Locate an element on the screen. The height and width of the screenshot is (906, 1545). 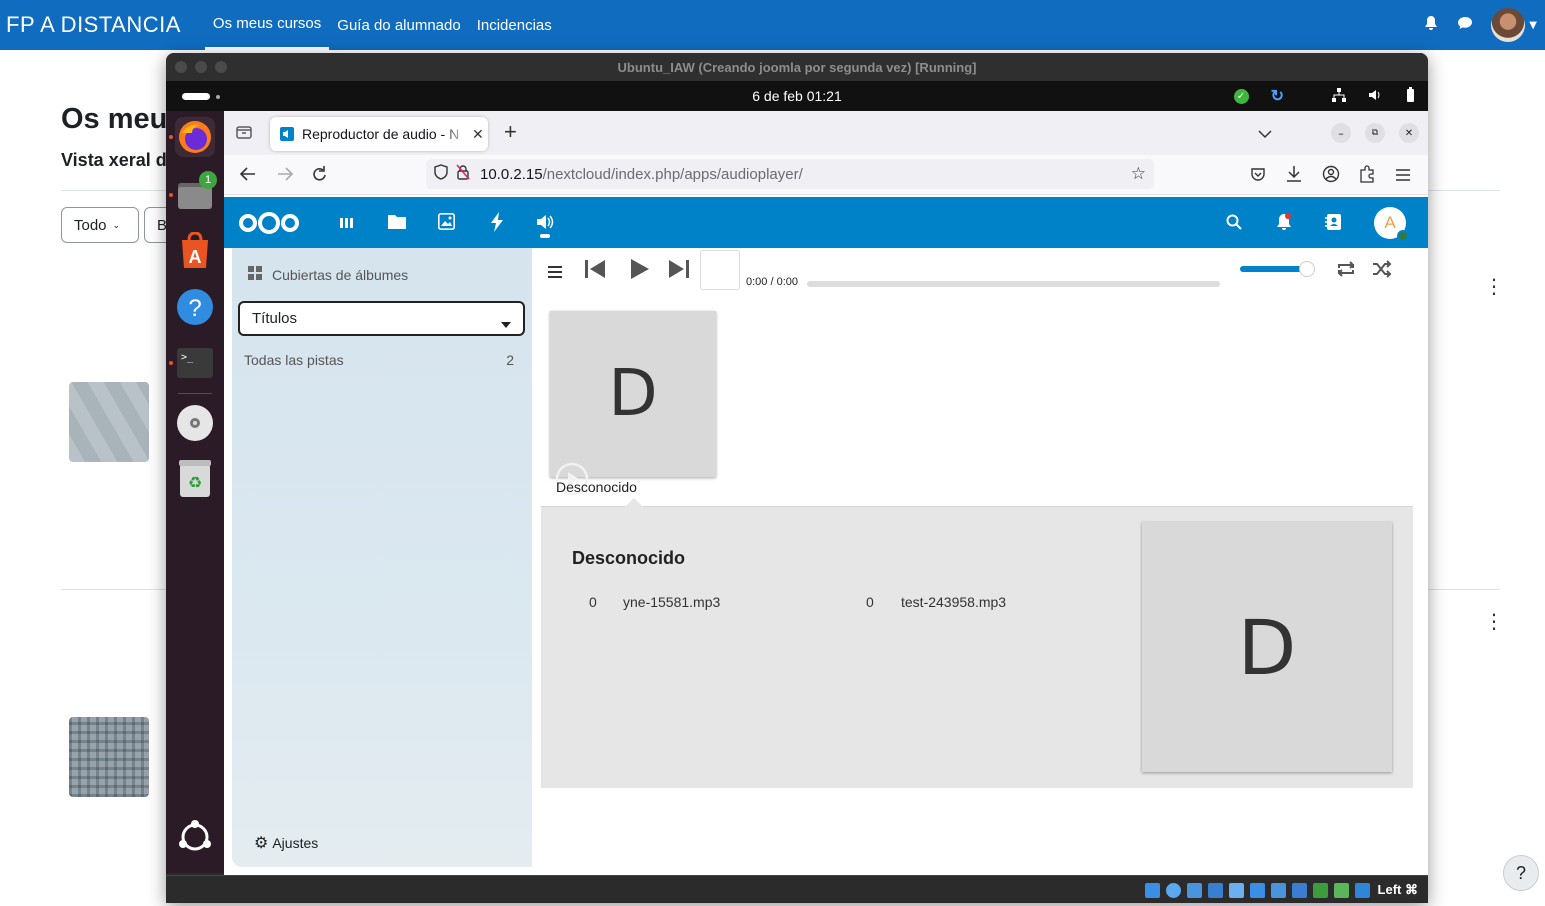
files-dock-icon: 1 is located at coordinates (196, 193).